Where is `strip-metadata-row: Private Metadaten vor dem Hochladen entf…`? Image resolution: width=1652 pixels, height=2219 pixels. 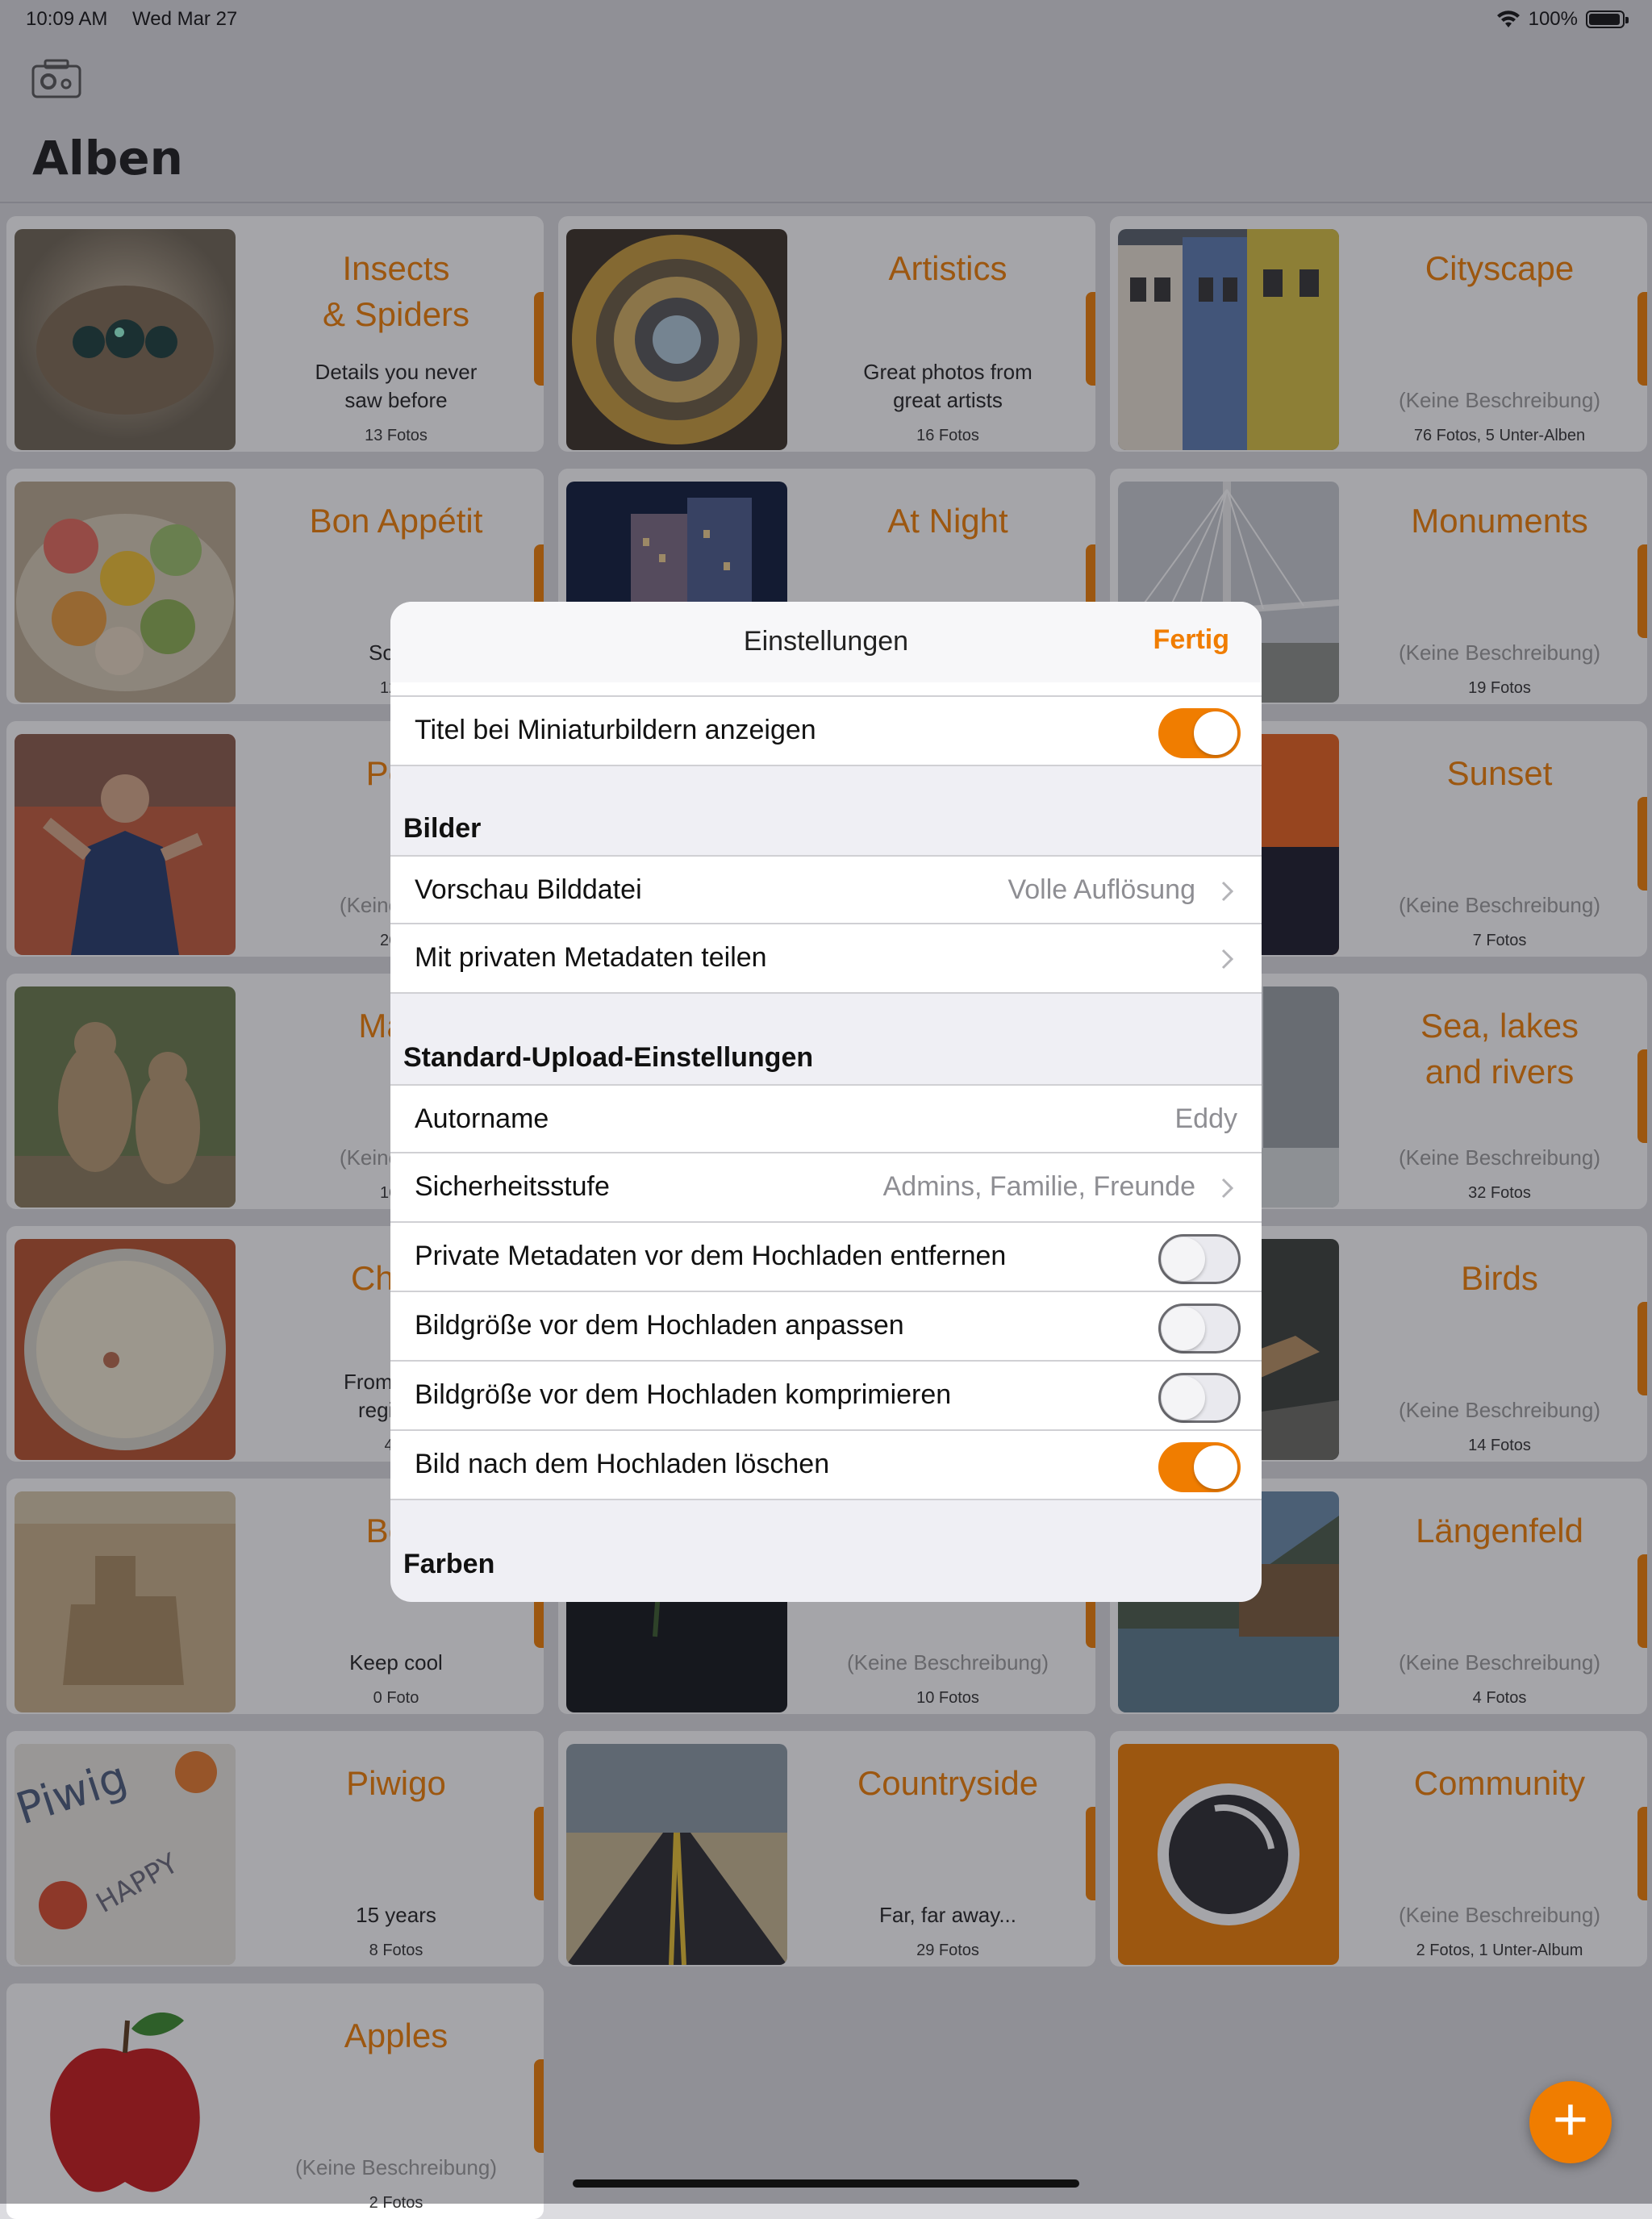 strip-metadata-row: Private Metadaten vor dem Hochladen entf… is located at coordinates (826, 1258).